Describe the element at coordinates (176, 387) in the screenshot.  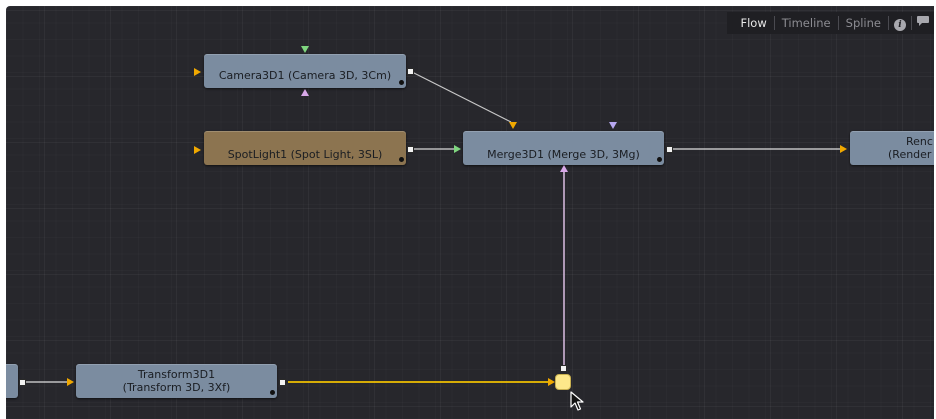
I see `transform3d-node-label-line2: (Transform 3D, 3Xf)` at that location.